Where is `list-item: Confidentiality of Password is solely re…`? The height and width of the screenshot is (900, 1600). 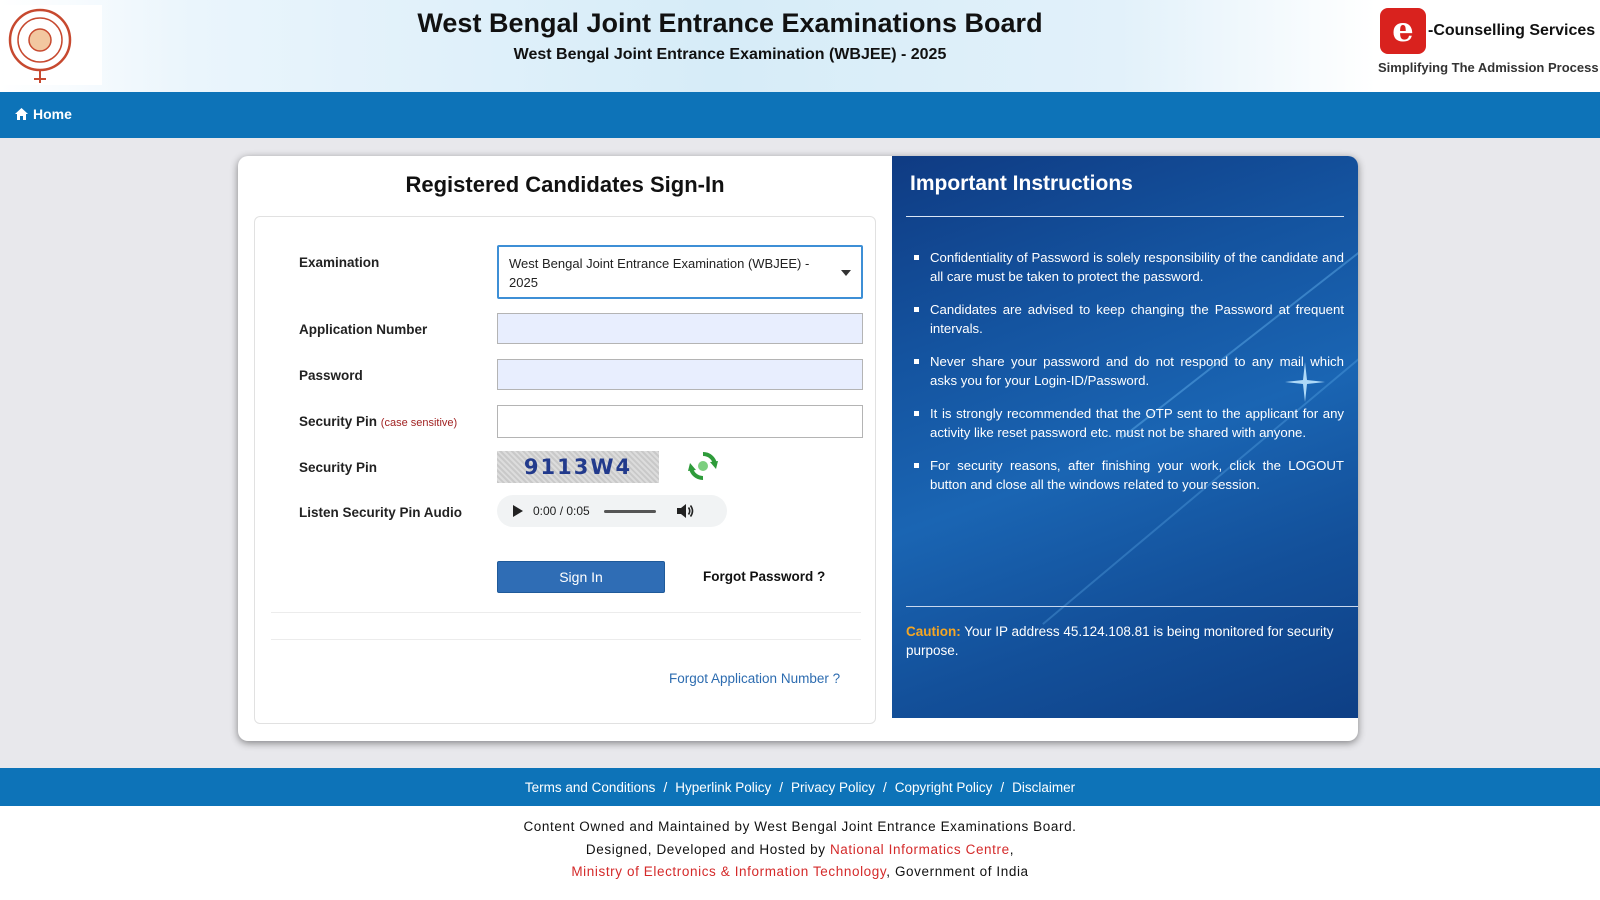 list-item: Confidentiality of Password is solely re… is located at coordinates (1128, 267).